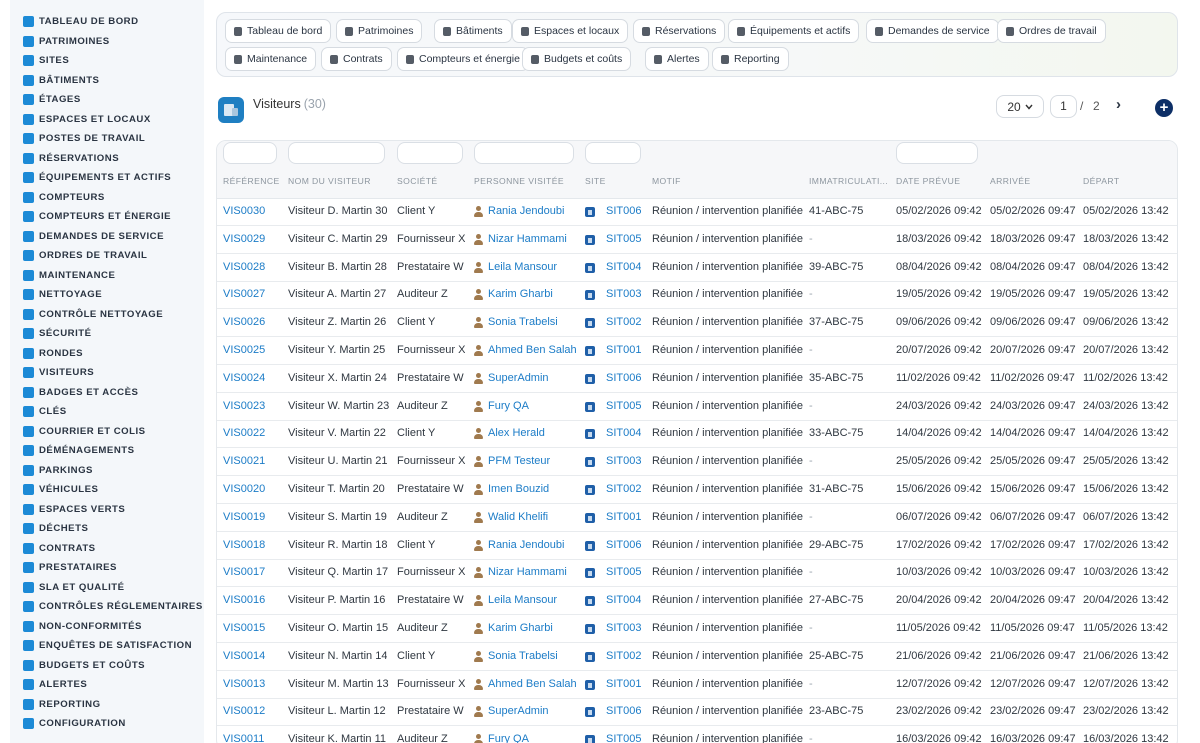 The height and width of the screenshot is (743, 1200). Describe the element at coordinates (623, 656) in the screenshot. I see `site-link: SIT002` at that location.